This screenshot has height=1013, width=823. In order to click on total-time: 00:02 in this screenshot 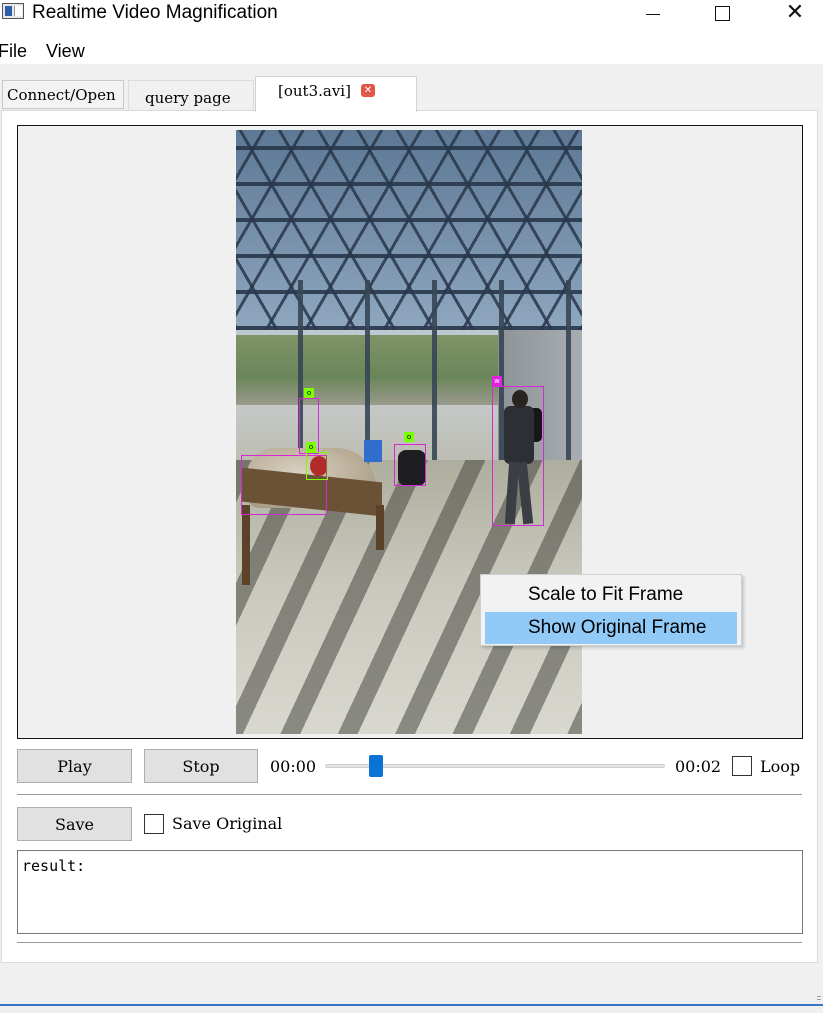, I will do `click(698, 766)`.